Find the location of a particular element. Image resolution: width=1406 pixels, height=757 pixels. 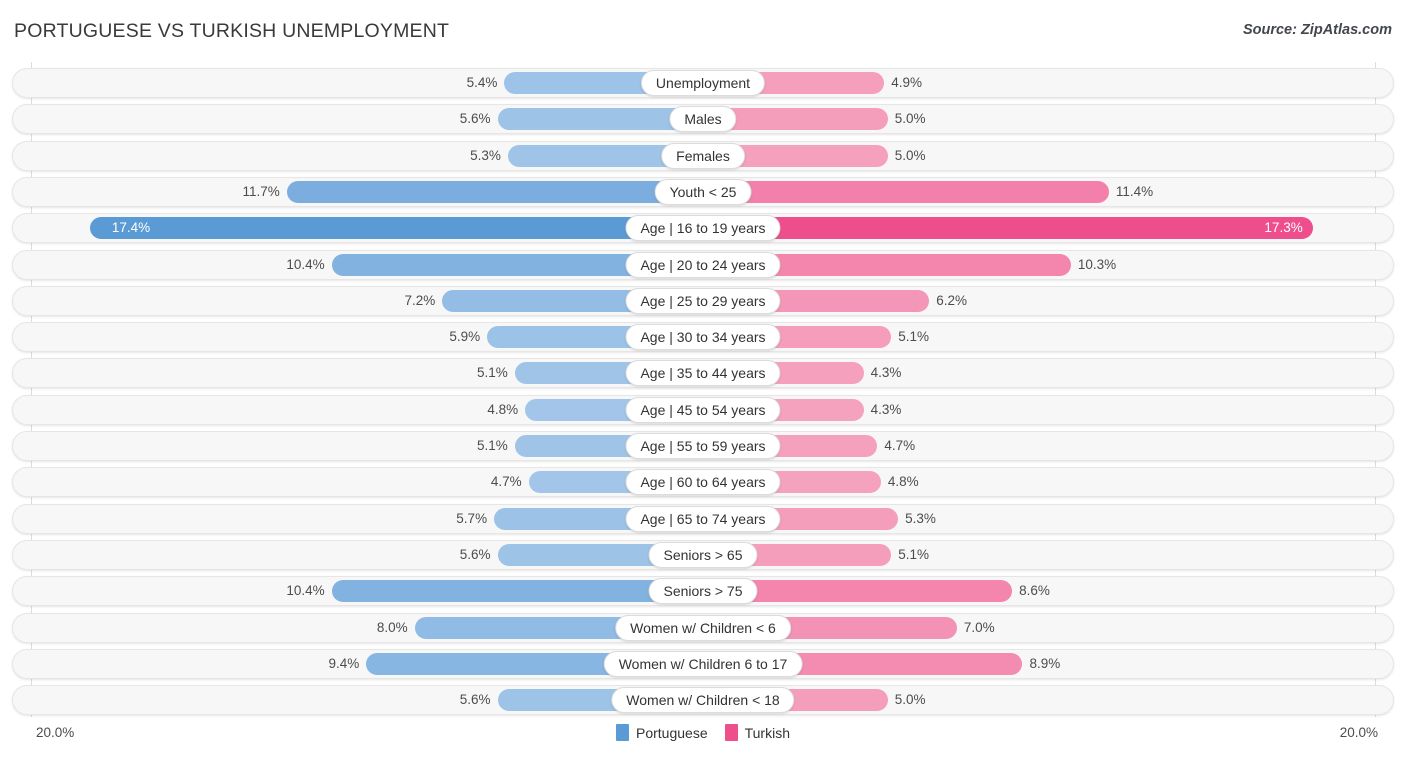

table-row: 4.7% 4.8% Age | 60 to 64 years is located at coordinates (703, 482).